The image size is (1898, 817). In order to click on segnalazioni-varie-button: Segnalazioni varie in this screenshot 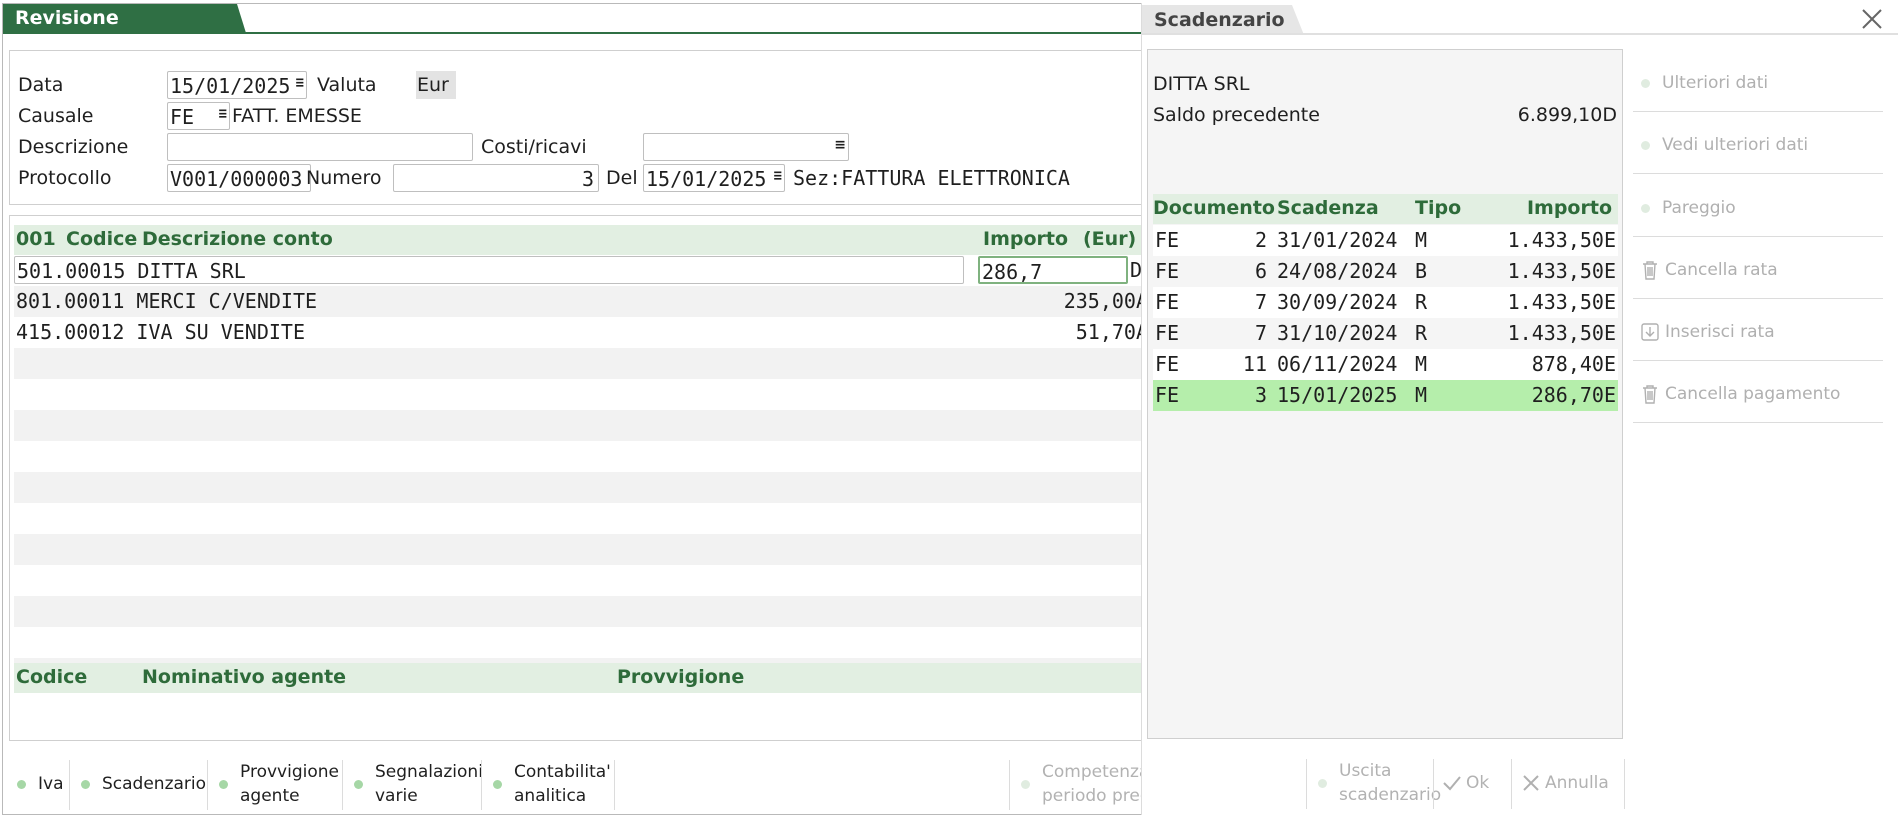, I will do `click(418, 784)`.